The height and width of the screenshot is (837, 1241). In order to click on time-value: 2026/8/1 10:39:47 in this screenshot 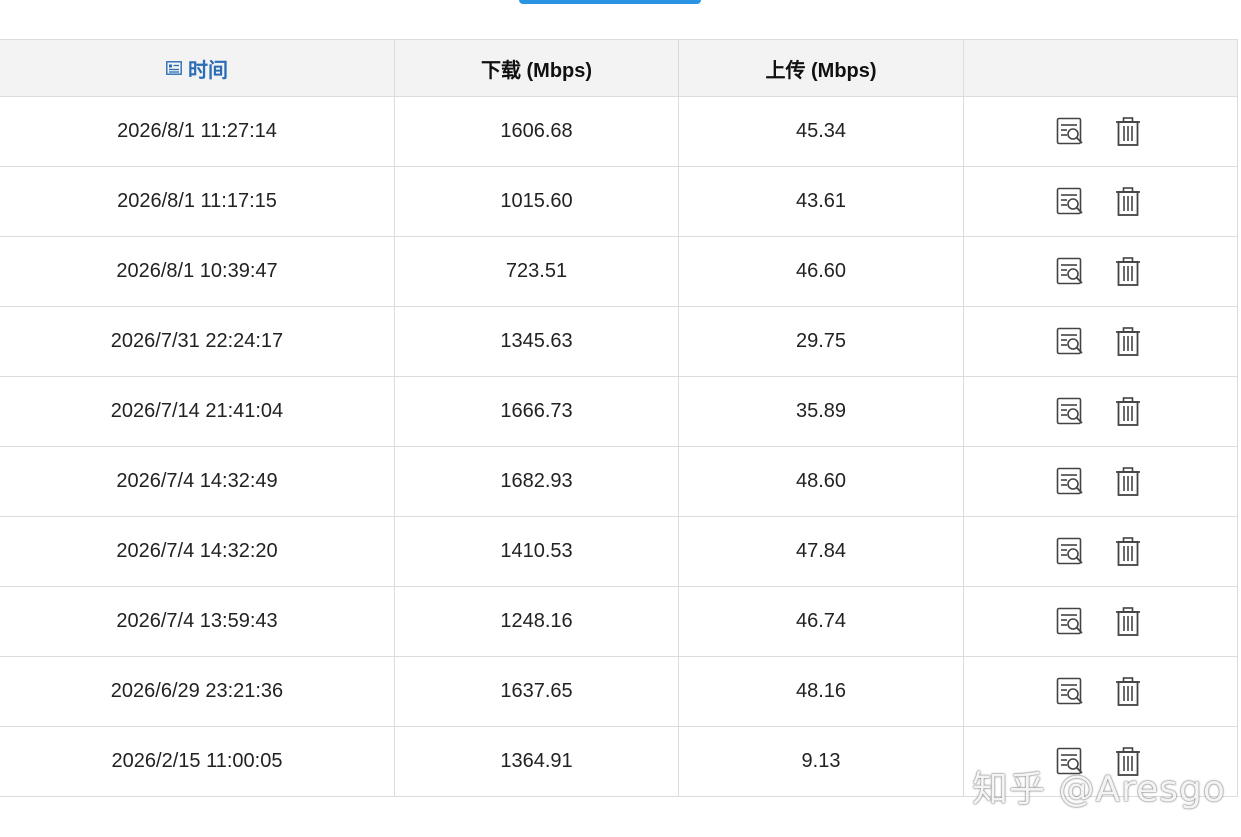, I will do `click(197, 271)`.